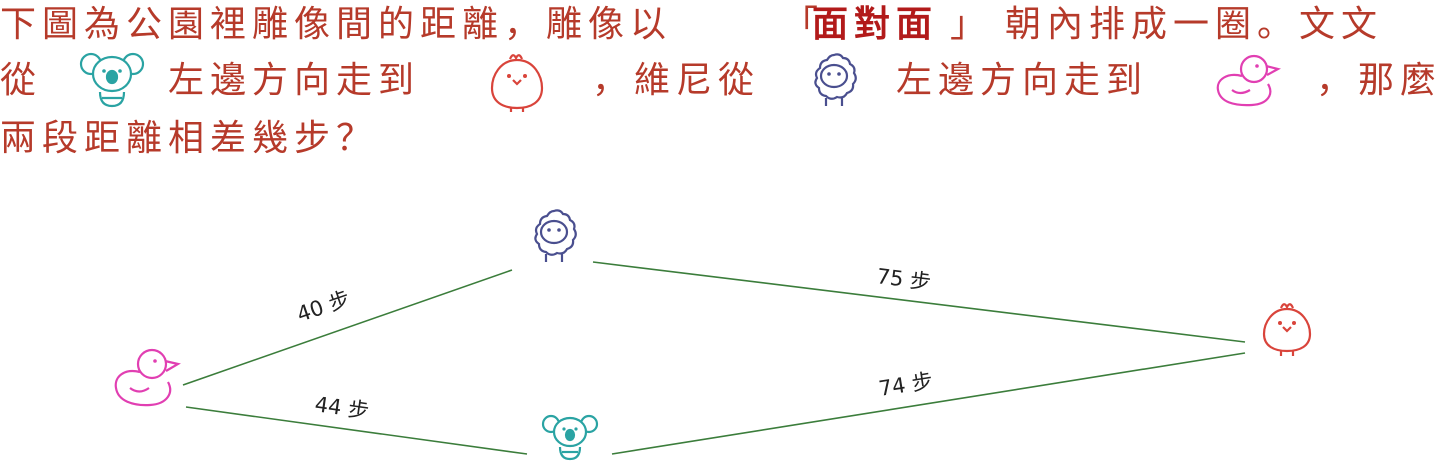  Describe the element at coordinates (721, 25) in the screenshot. I see `question-line-1: 下圖為公園裡雕像間的距離，雕像以 「 面對面 」 朝內排成一圈。文文` at that location.